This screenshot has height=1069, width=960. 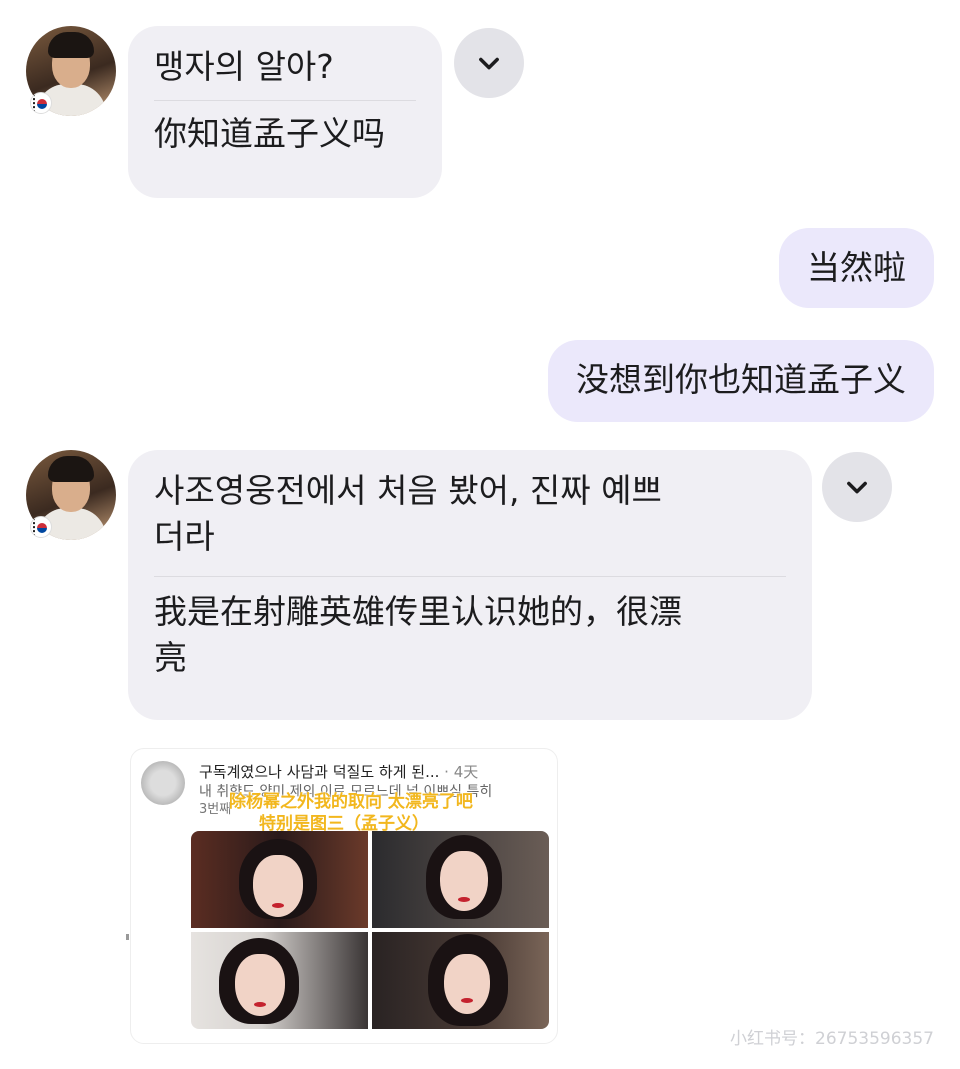 What do you see at coordinates (127, 937) in the screenshot?
I see `divider-mark` at bounding box center [127, 937].